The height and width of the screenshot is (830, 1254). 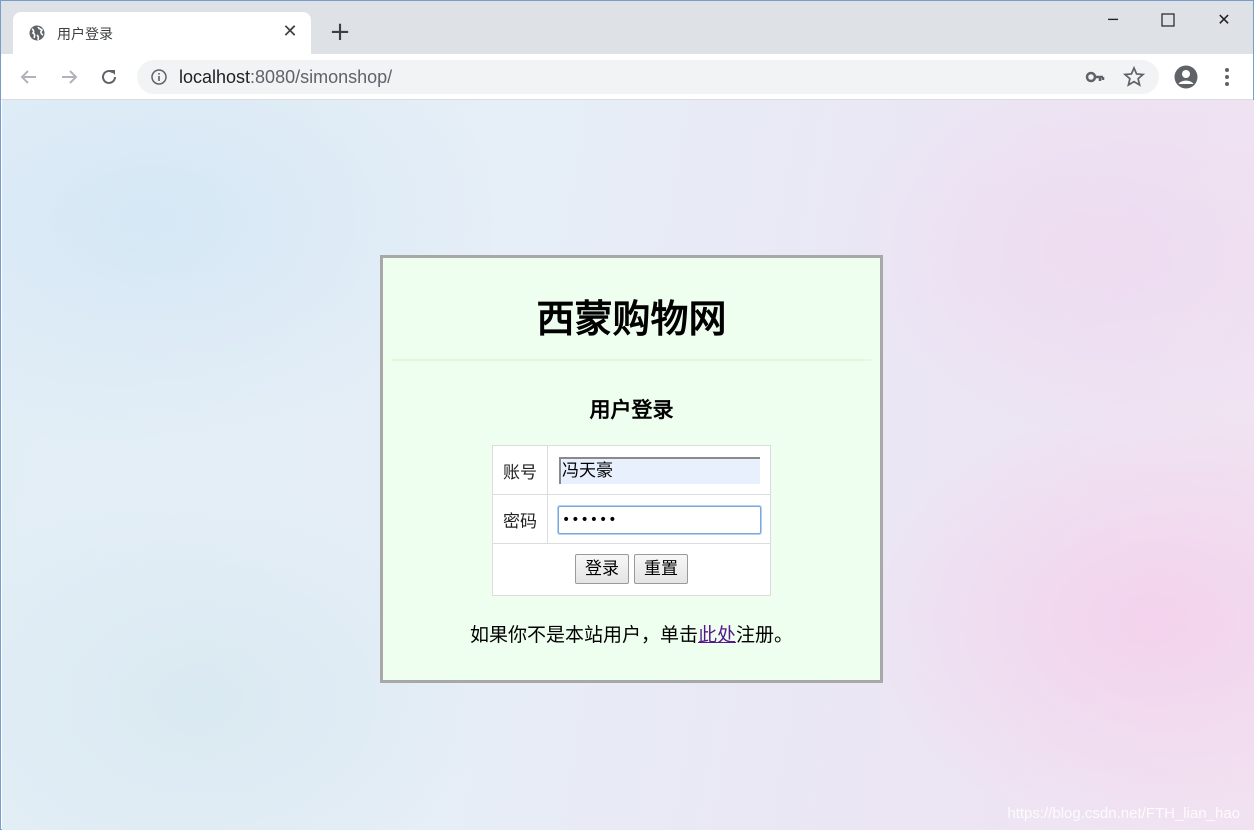 What do you see at coordinates (627, 27) in the screenshot?
I see `tab-strip: 用户登录 ✕ + ─ ✕` at bounding box center [627, 27].